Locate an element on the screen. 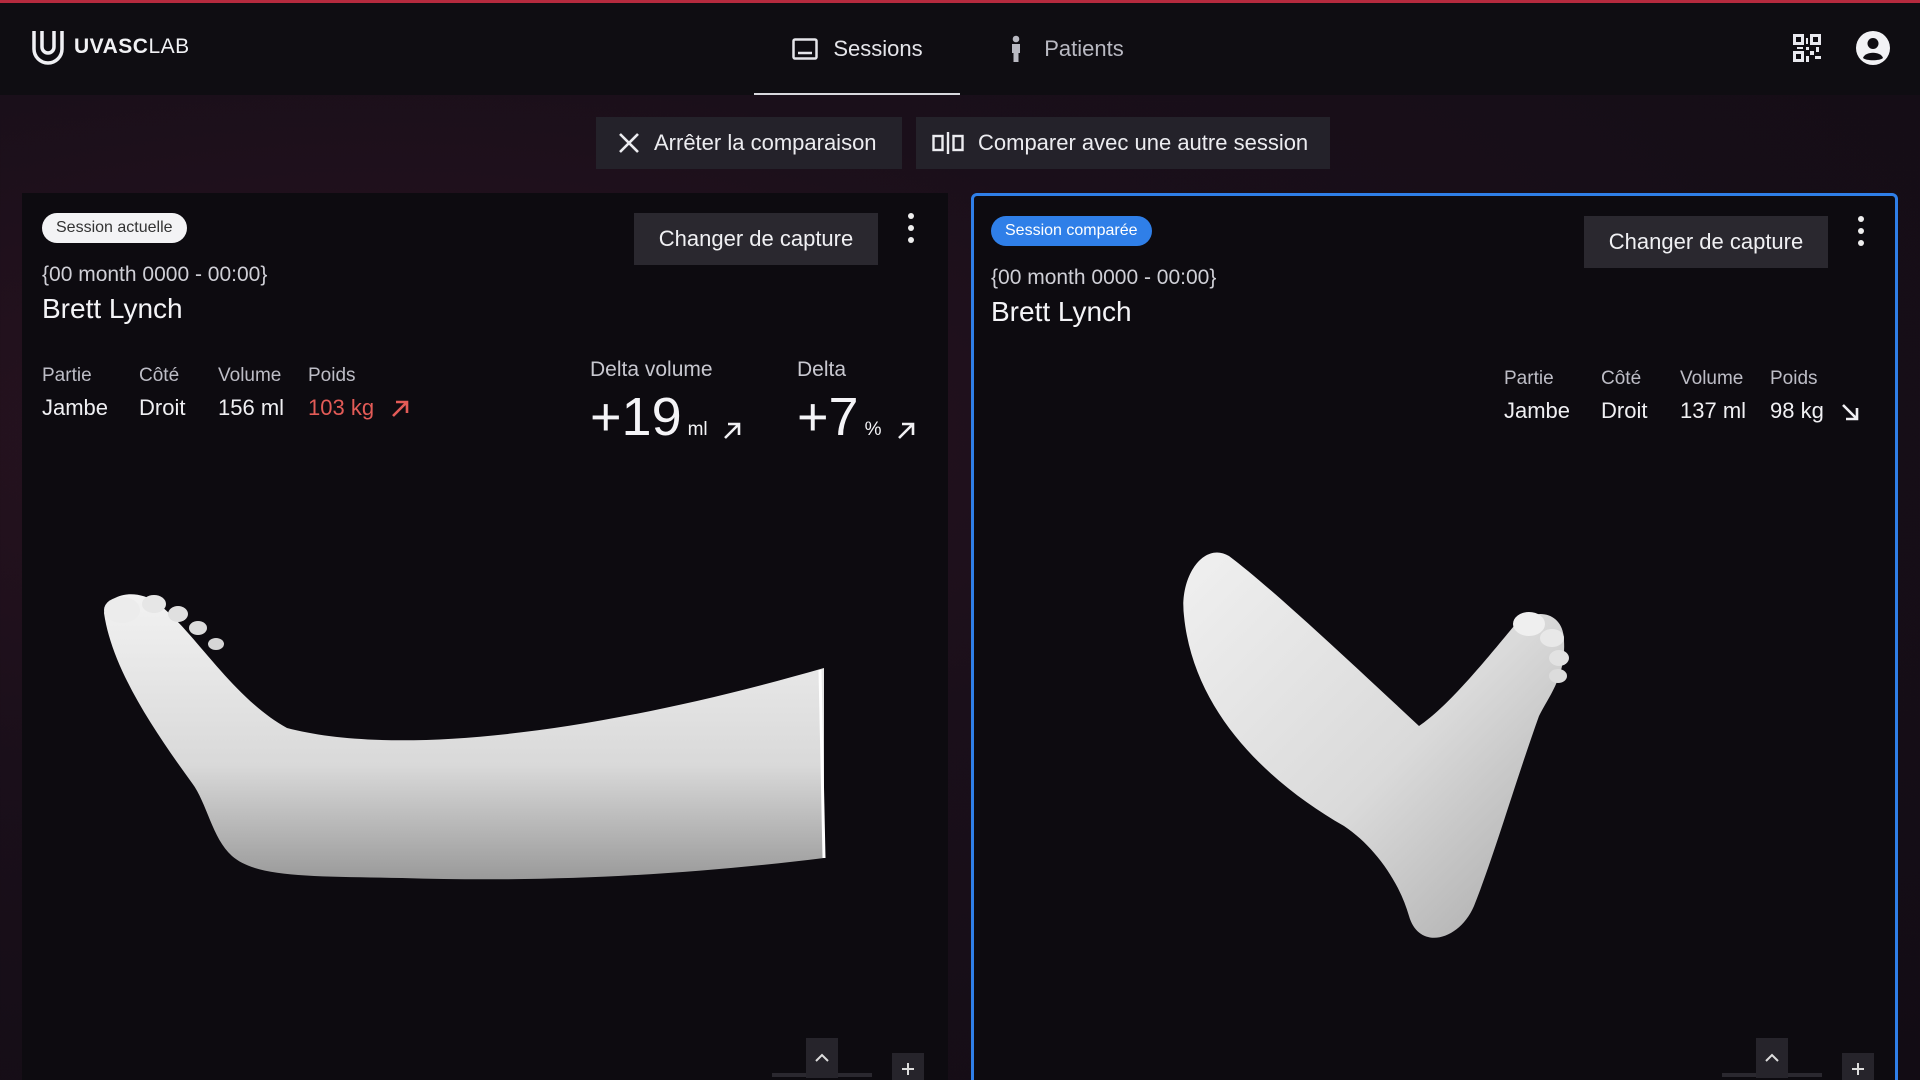 The height and width of the screenshot is (1080, 1920). tab-sessions: Sessions is located at coordinates (857, 49).